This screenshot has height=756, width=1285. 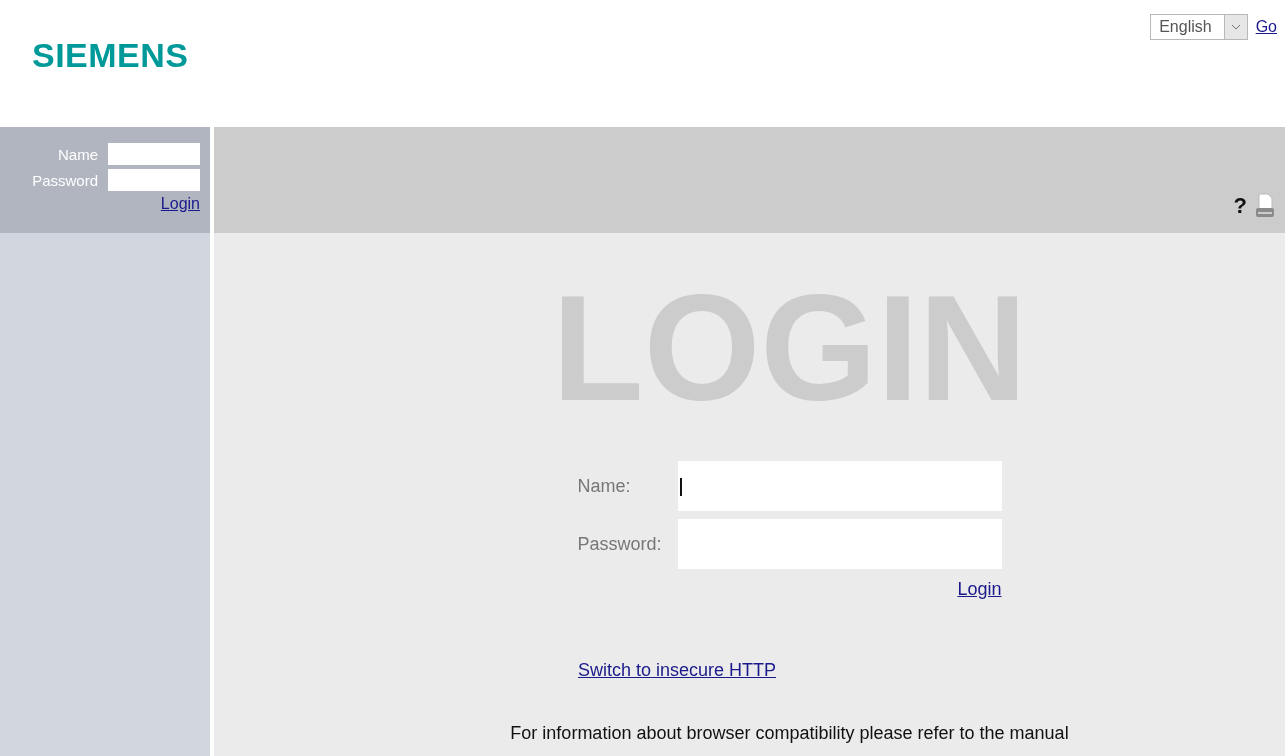 I want to click on language-select: English, so click(x=1199, y=27).